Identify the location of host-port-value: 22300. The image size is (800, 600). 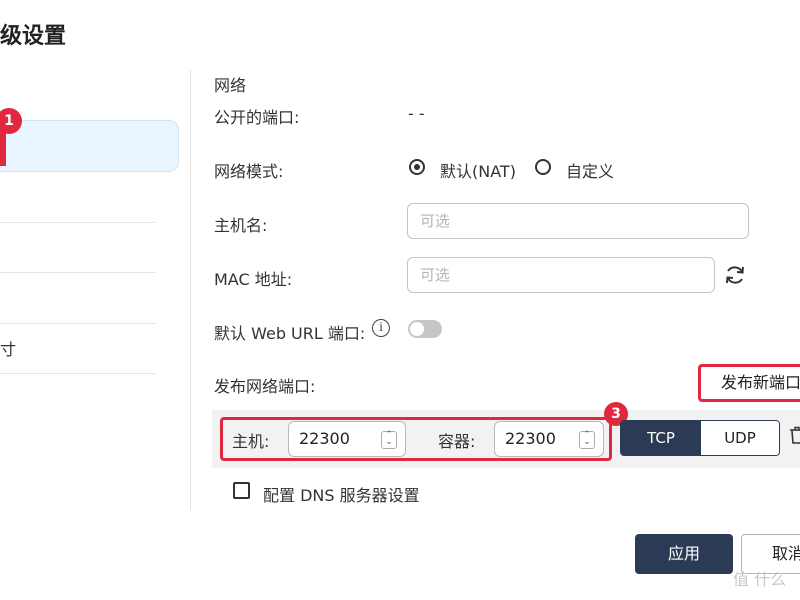
(324, 438).